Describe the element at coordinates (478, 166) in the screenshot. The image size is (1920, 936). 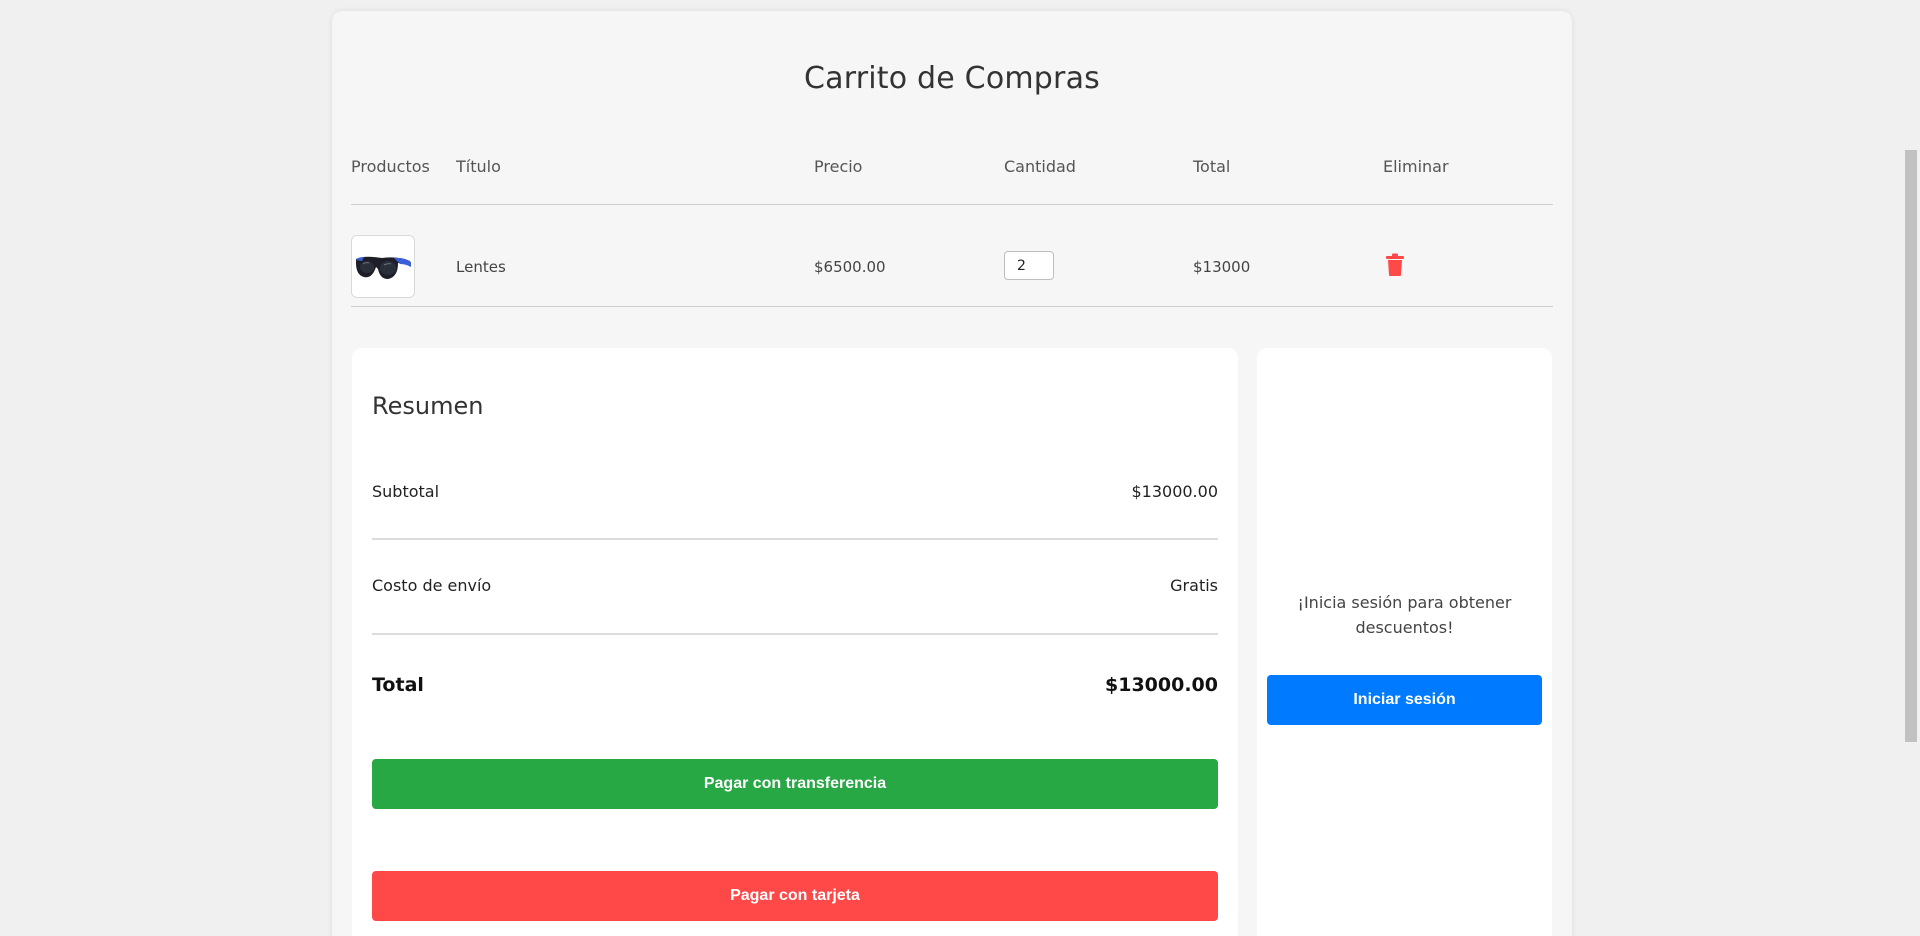
I see `header-titulo: Título` at that location.